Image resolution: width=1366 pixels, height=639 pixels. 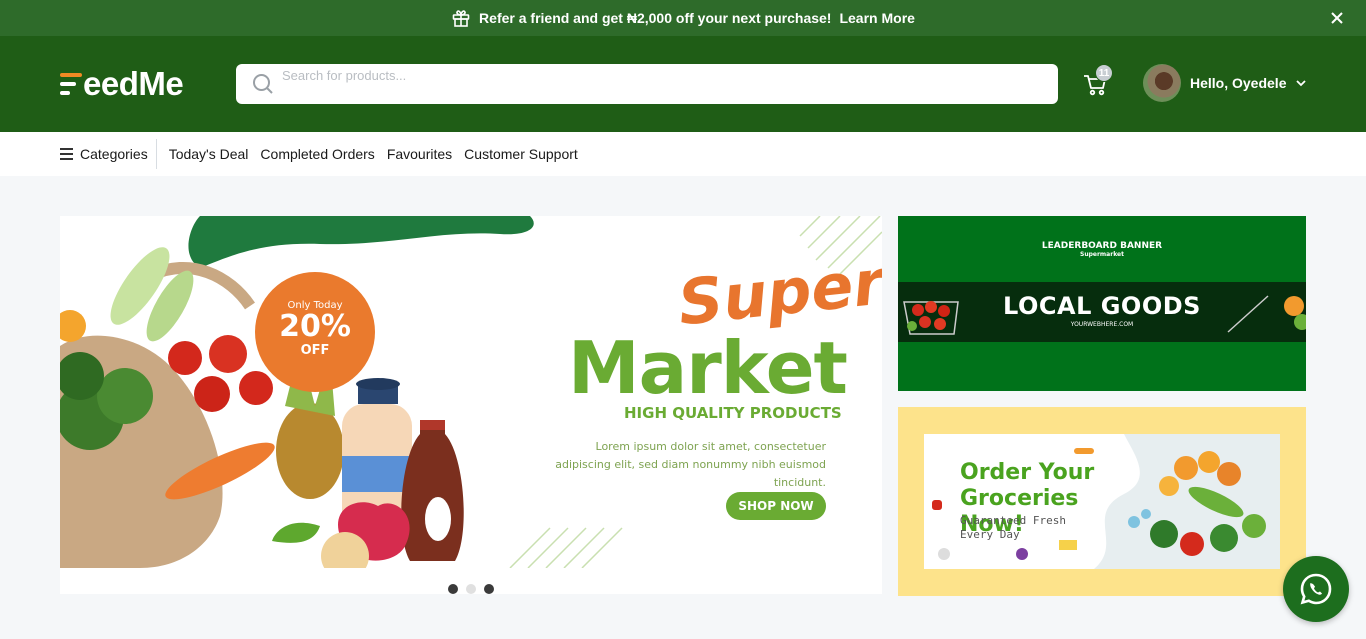 I want to click on categories-label: Categories, so click(x=114, y=154).